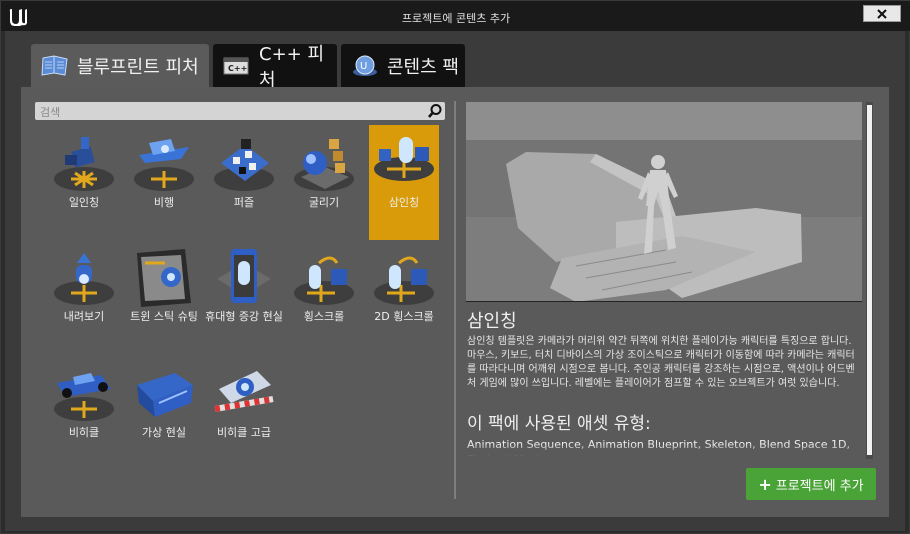 The height and width of the screenshot is (534, 910). Describe the element at coordinates (819, 486) in the screenshot. I see `add-to-project-label: 프로젝트에 추가` at that location.